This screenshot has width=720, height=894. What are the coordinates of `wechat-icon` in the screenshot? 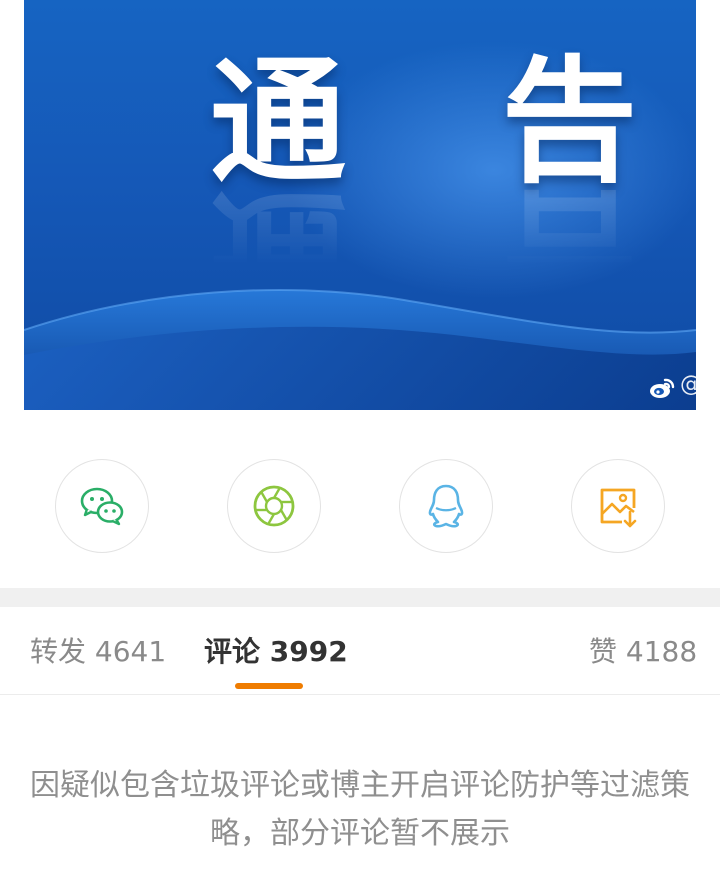 It's located at (102, 506).